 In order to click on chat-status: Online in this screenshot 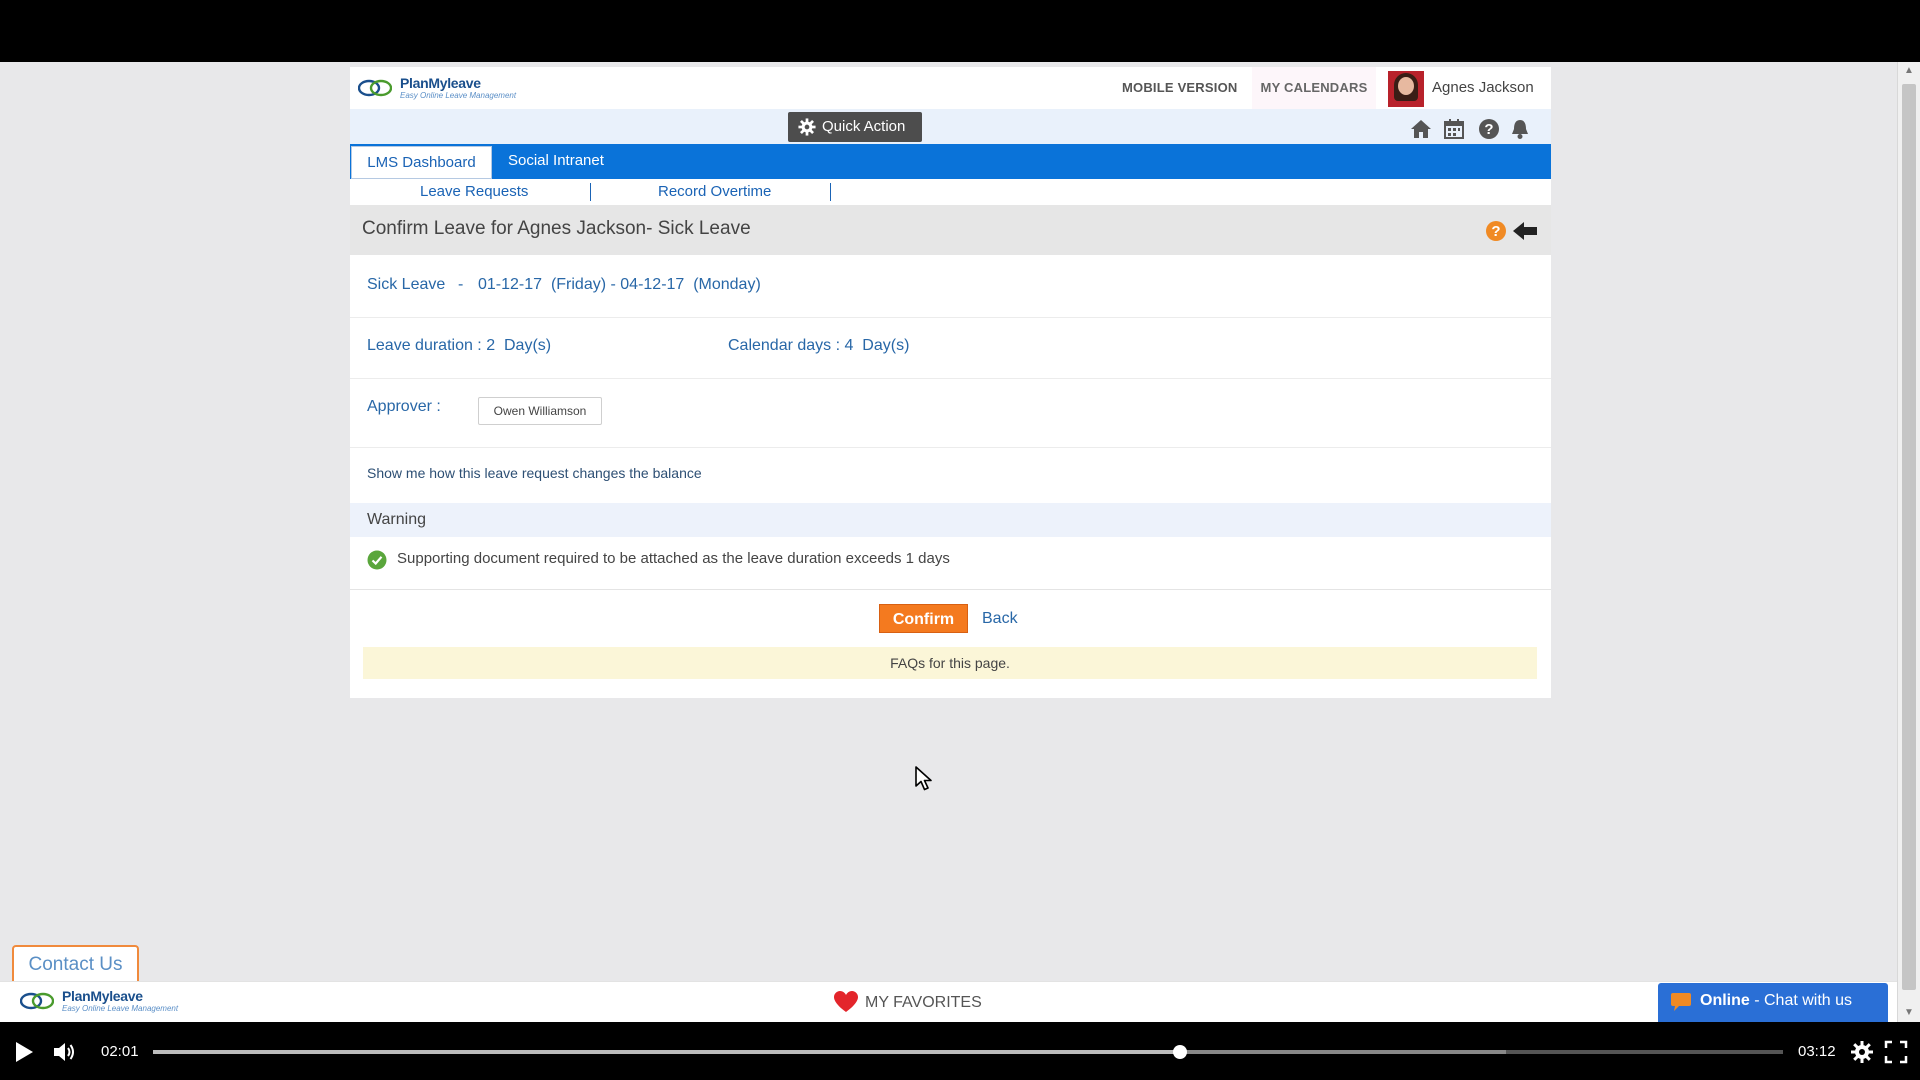, I will do `click(1725, 1000)`.